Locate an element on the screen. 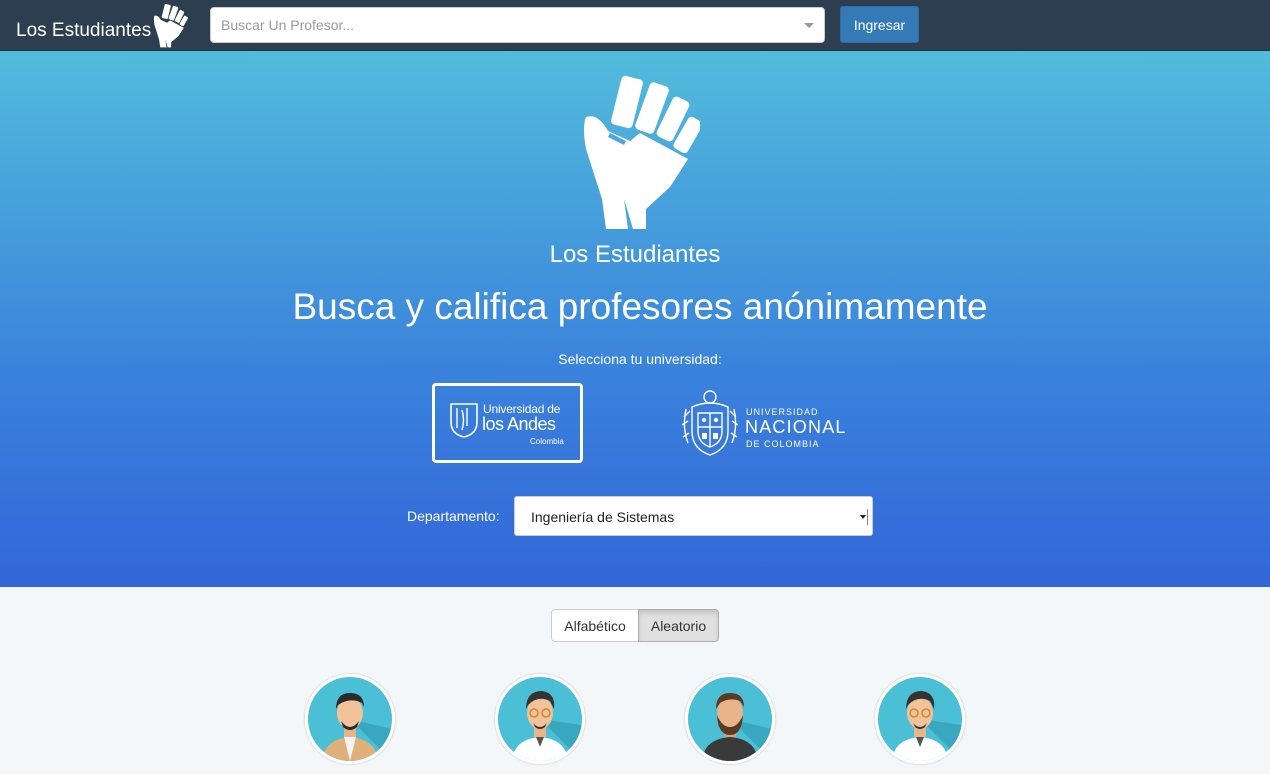 This screenshot has height=774, width=1270. login-button: Ingresar is located at coordinates (879, 24).